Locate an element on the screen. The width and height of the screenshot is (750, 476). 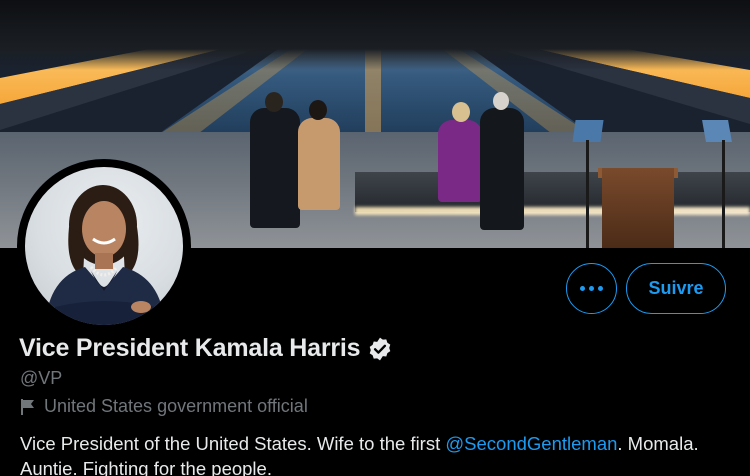
follow-button: Suivre is located at coordinates (676, 288).